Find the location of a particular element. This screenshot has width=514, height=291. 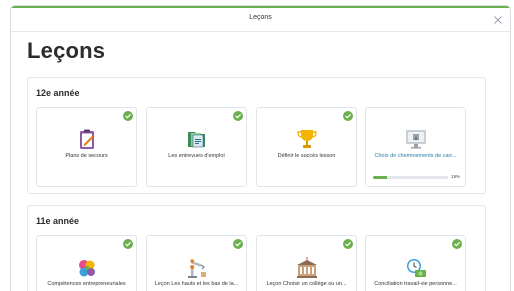

folder-documents-icon is located at coordinates (197, 139).